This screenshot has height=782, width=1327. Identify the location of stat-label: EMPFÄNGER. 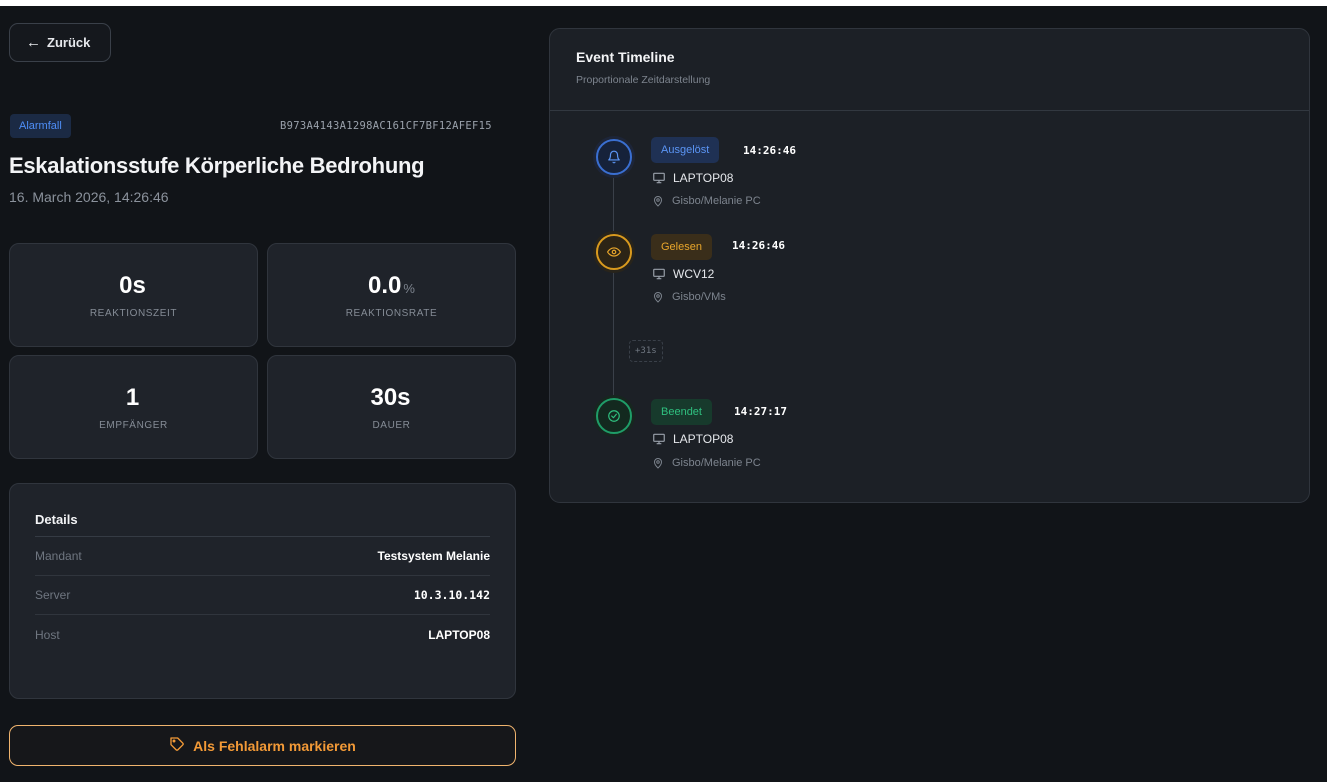
(133, 425).